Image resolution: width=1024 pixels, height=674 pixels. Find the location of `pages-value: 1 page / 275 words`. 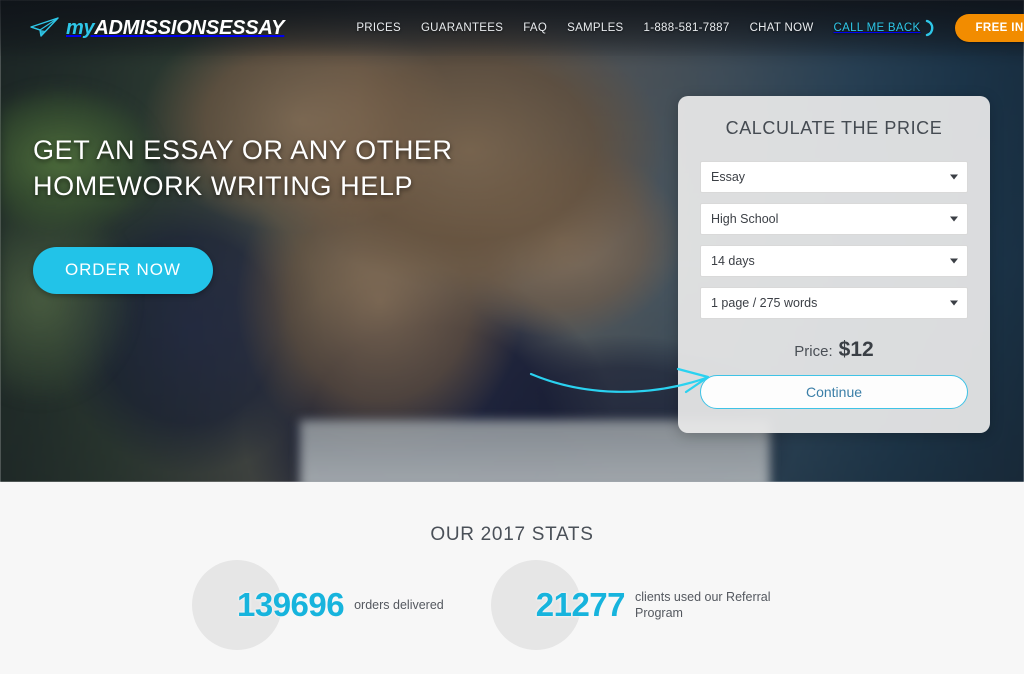

pages-value: 1 page / 275 words is located at coordinates (764, 303).